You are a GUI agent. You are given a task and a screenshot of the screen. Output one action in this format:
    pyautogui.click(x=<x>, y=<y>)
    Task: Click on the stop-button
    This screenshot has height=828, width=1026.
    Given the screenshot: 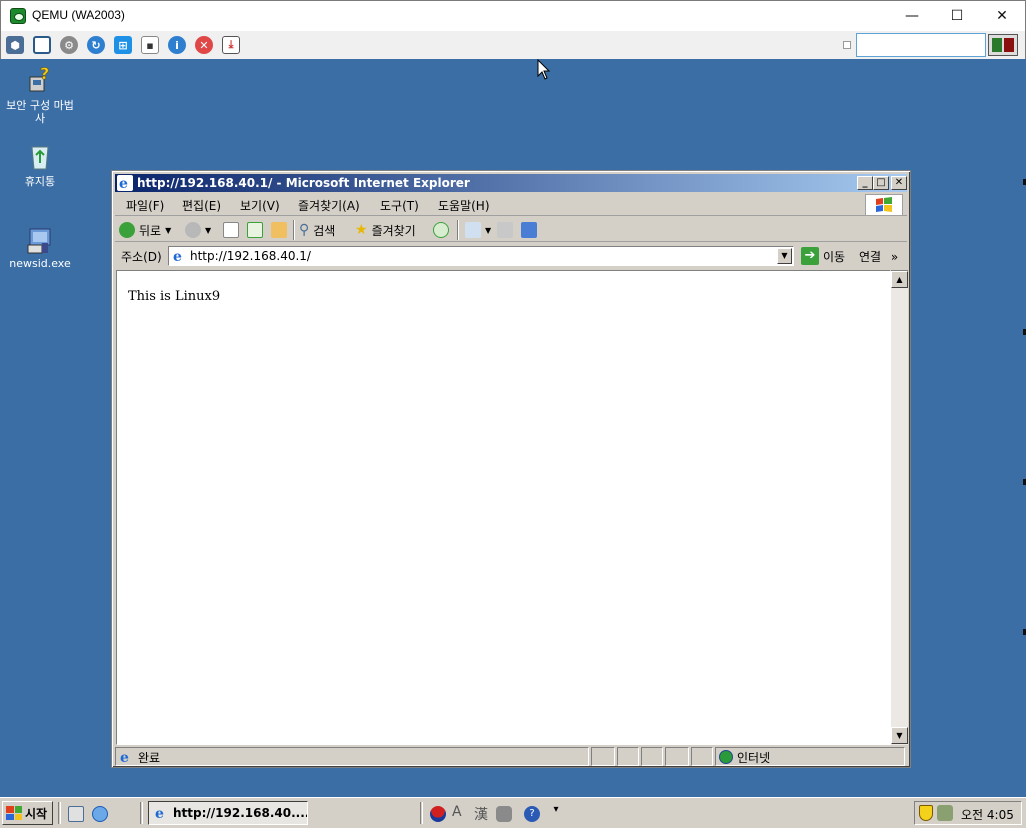 What is the action you would take?
    pyautogui.click(x=231, y=230)
    